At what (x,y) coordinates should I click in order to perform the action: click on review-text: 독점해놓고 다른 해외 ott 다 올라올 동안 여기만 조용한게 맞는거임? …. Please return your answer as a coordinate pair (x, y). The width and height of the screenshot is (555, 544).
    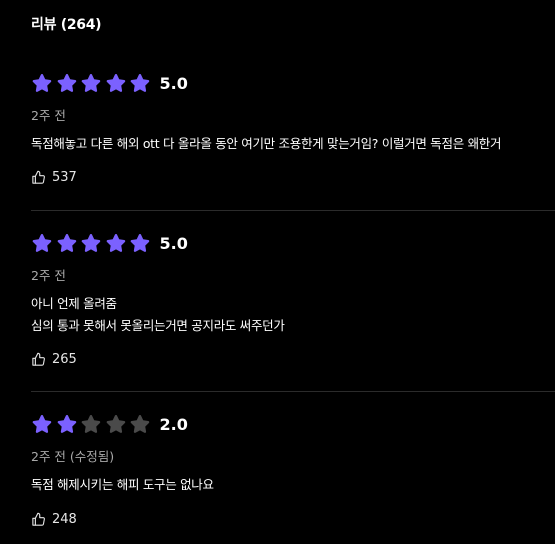
    Looking at the image, I should click on (266, 144).